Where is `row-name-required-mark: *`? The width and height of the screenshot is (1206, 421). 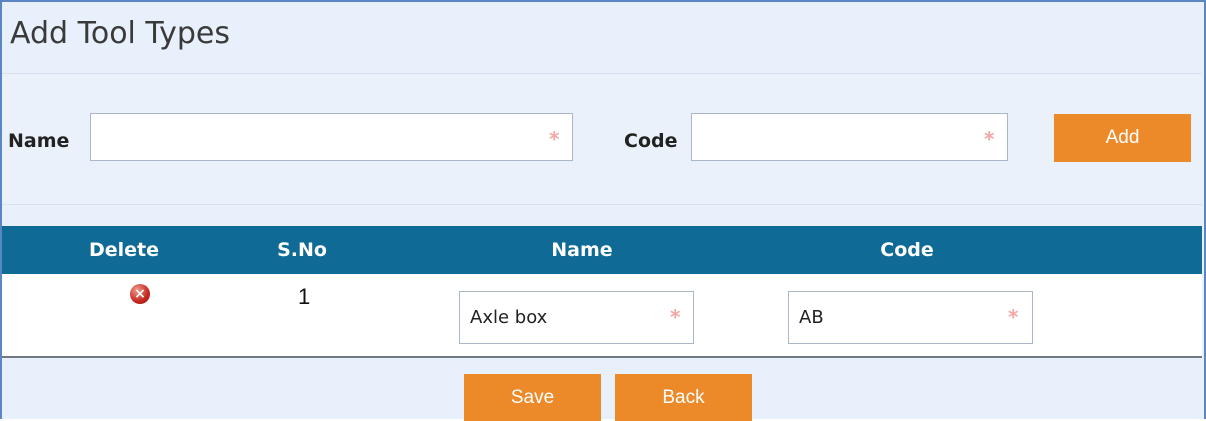
row-name-required-mark: * is located at coordinates (675, 317).